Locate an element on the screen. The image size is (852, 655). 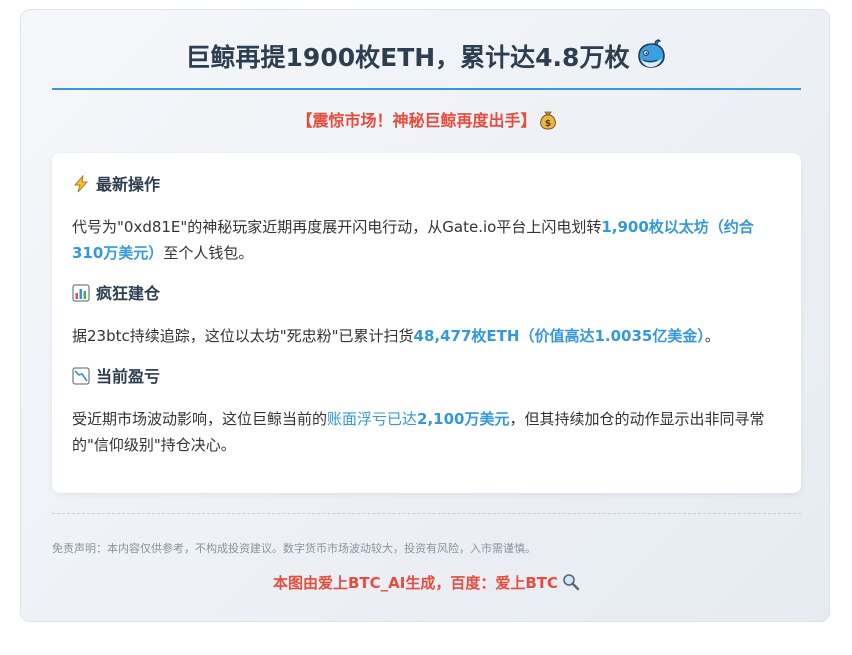
body-text: 据23btc持续追踪，这位以太坊"死忠粉"已累计扫货 is located at coordinates (243, 336).